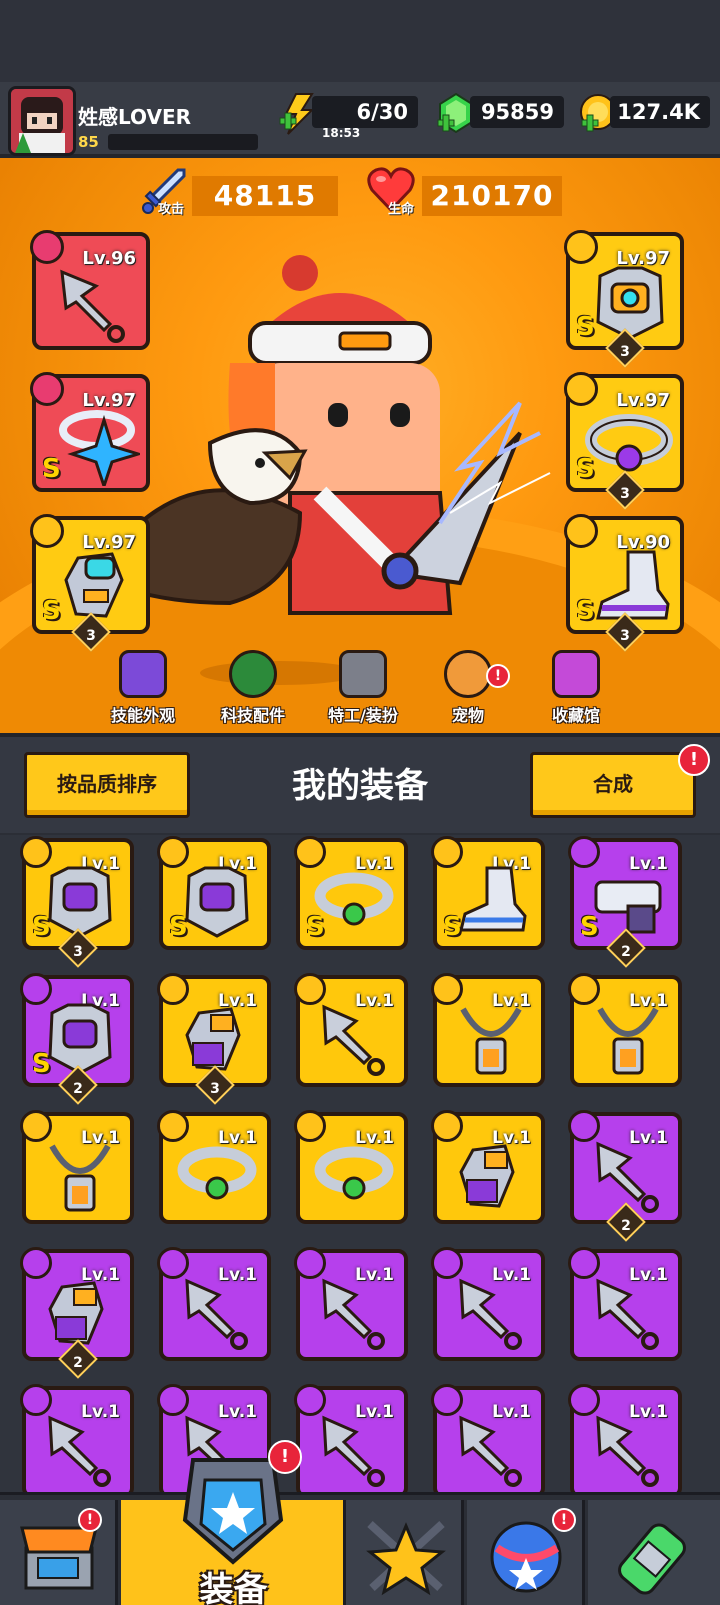 This screenshot has height=1605, width=720. Describe the element at coordinates (233, 1531) in the screenshot. I see `nav-equipment: 装备` at that location.